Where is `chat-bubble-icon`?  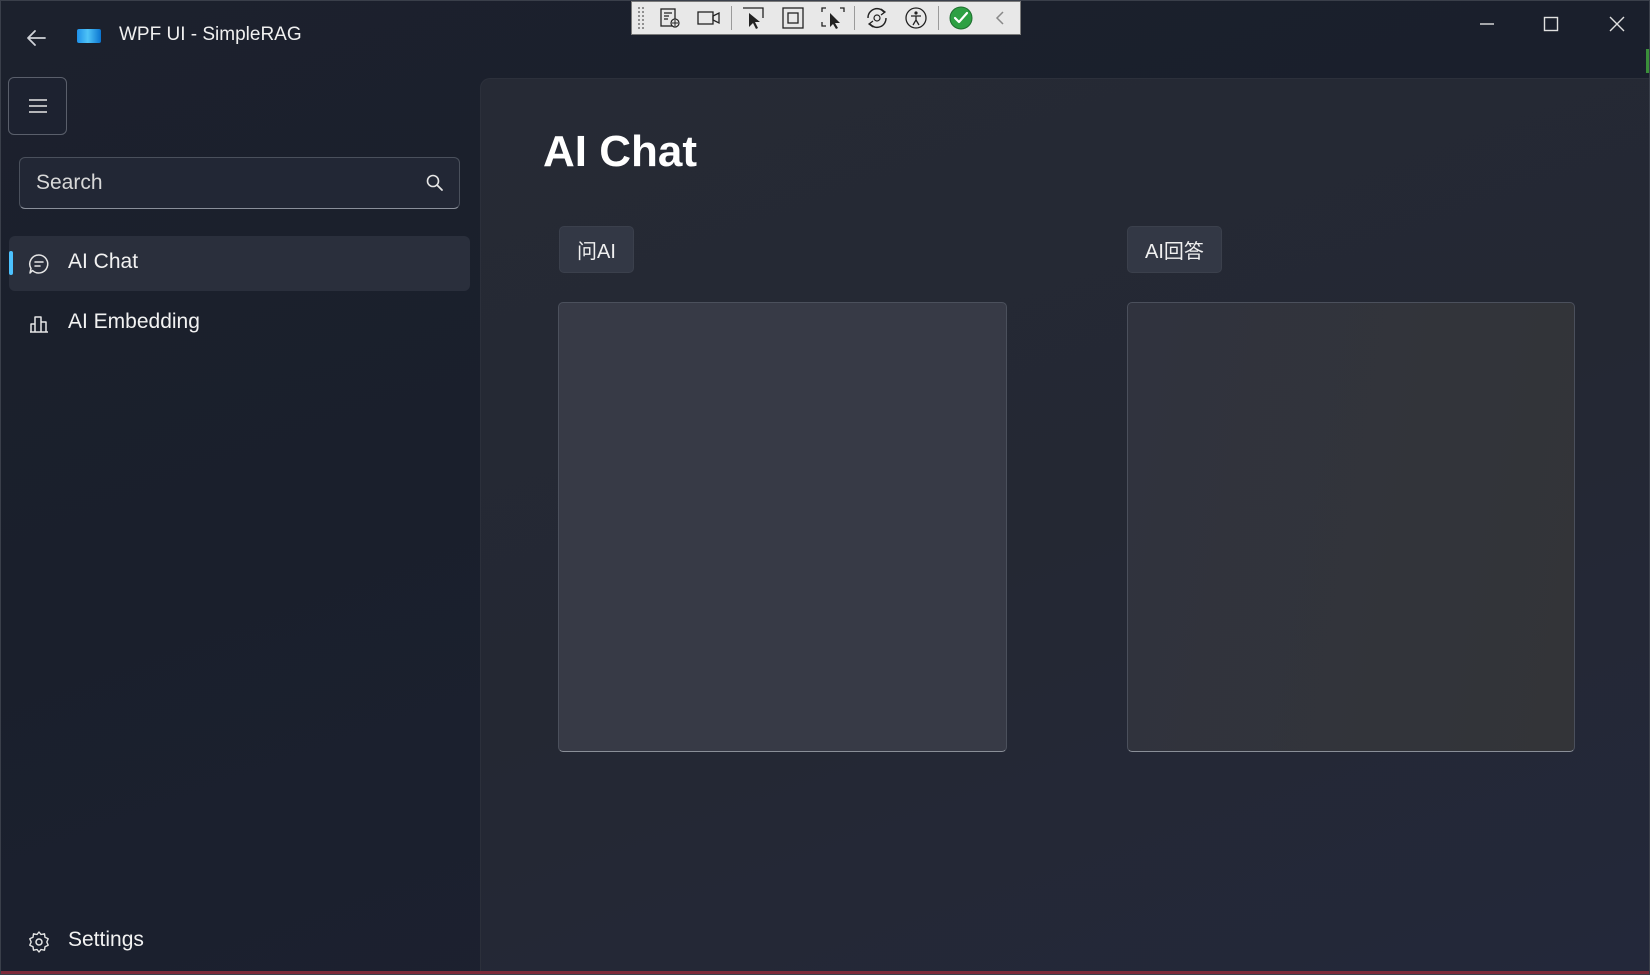
chat-bubble-icon is located at coordinates (39, 264).